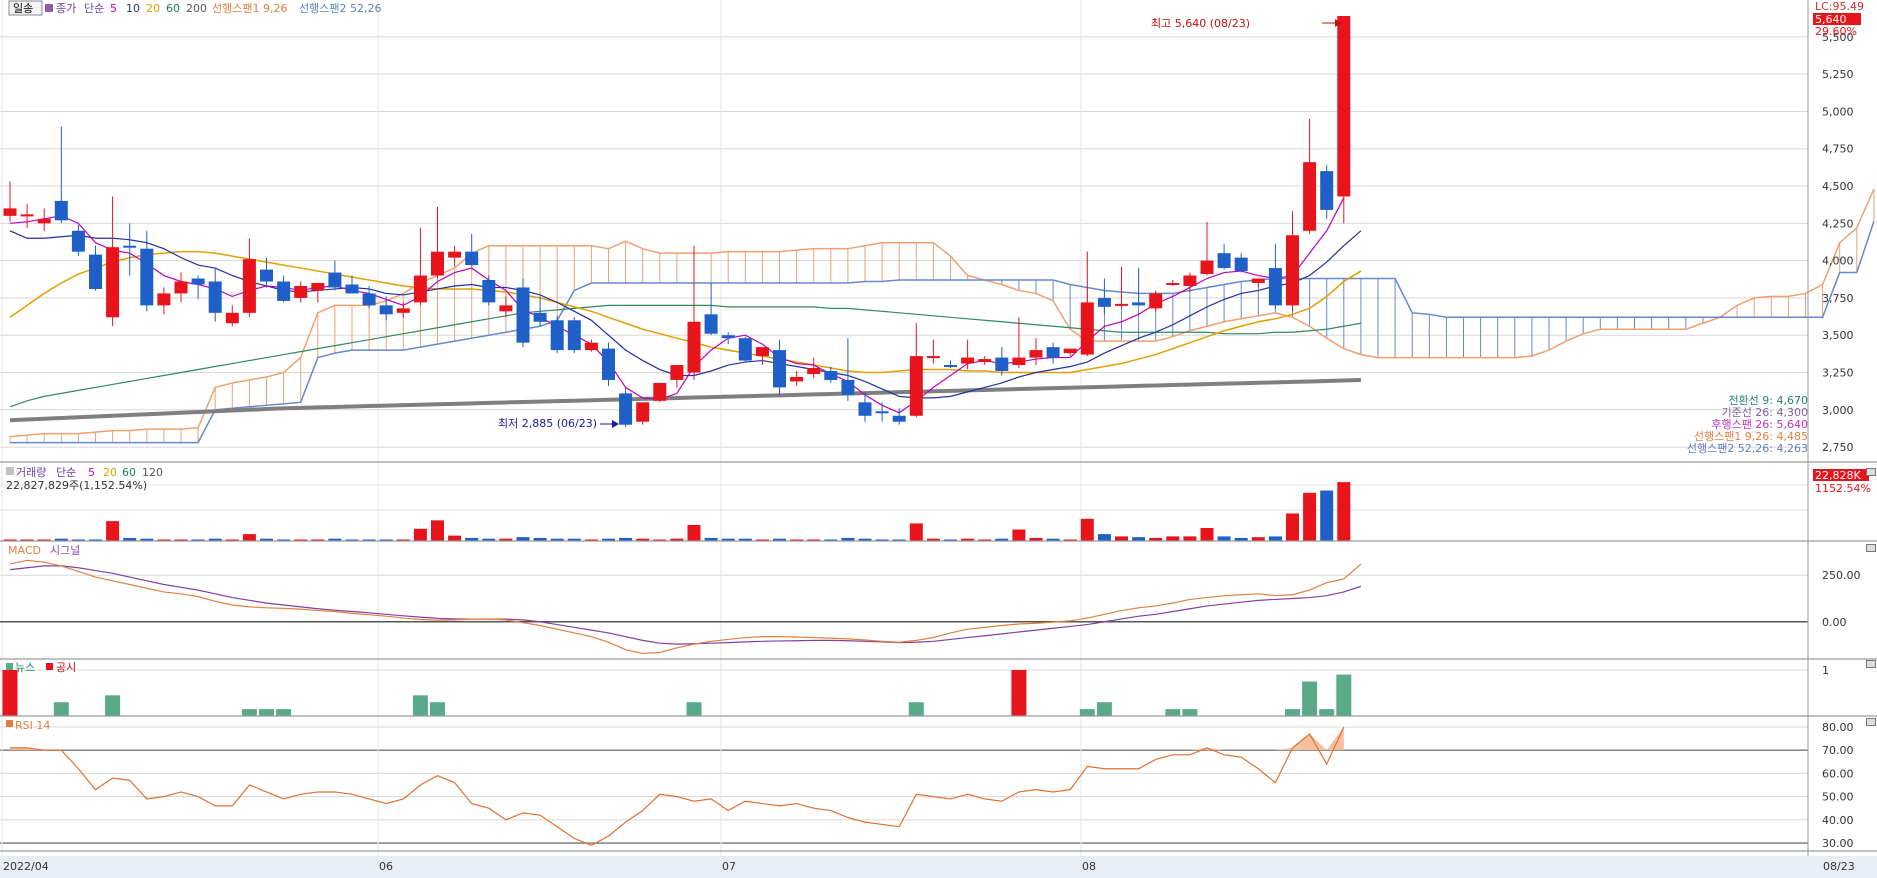 The height and width of the screenshot is (878, 1877). Describe the element at coordinates (1871, 472) in the screenshot. I see `volume-panel-minimize-button` at that location.